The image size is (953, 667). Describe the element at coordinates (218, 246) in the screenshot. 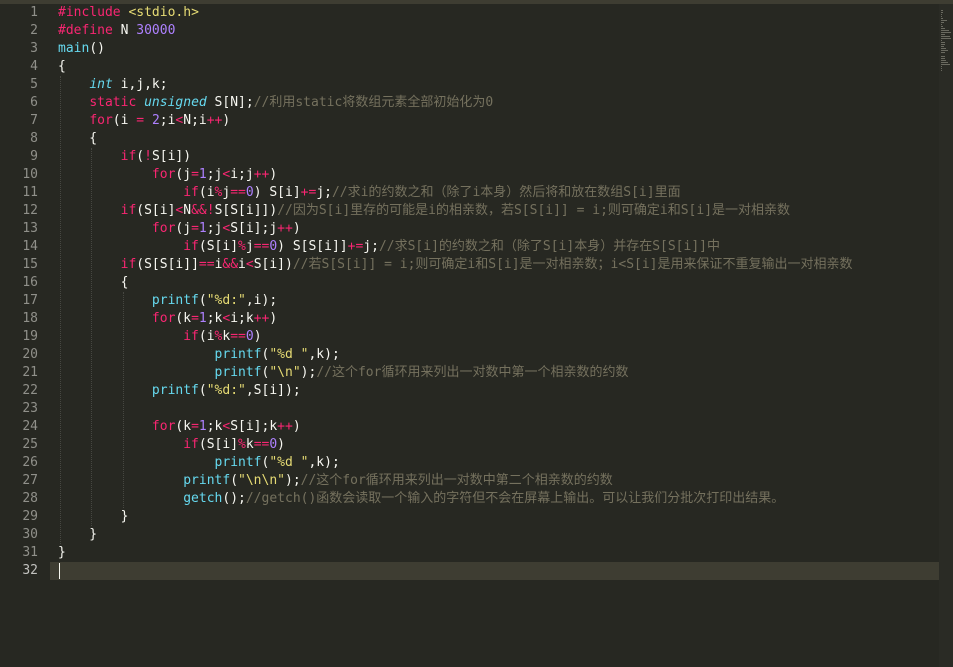

I see `code-token: (S[i]` at that location.